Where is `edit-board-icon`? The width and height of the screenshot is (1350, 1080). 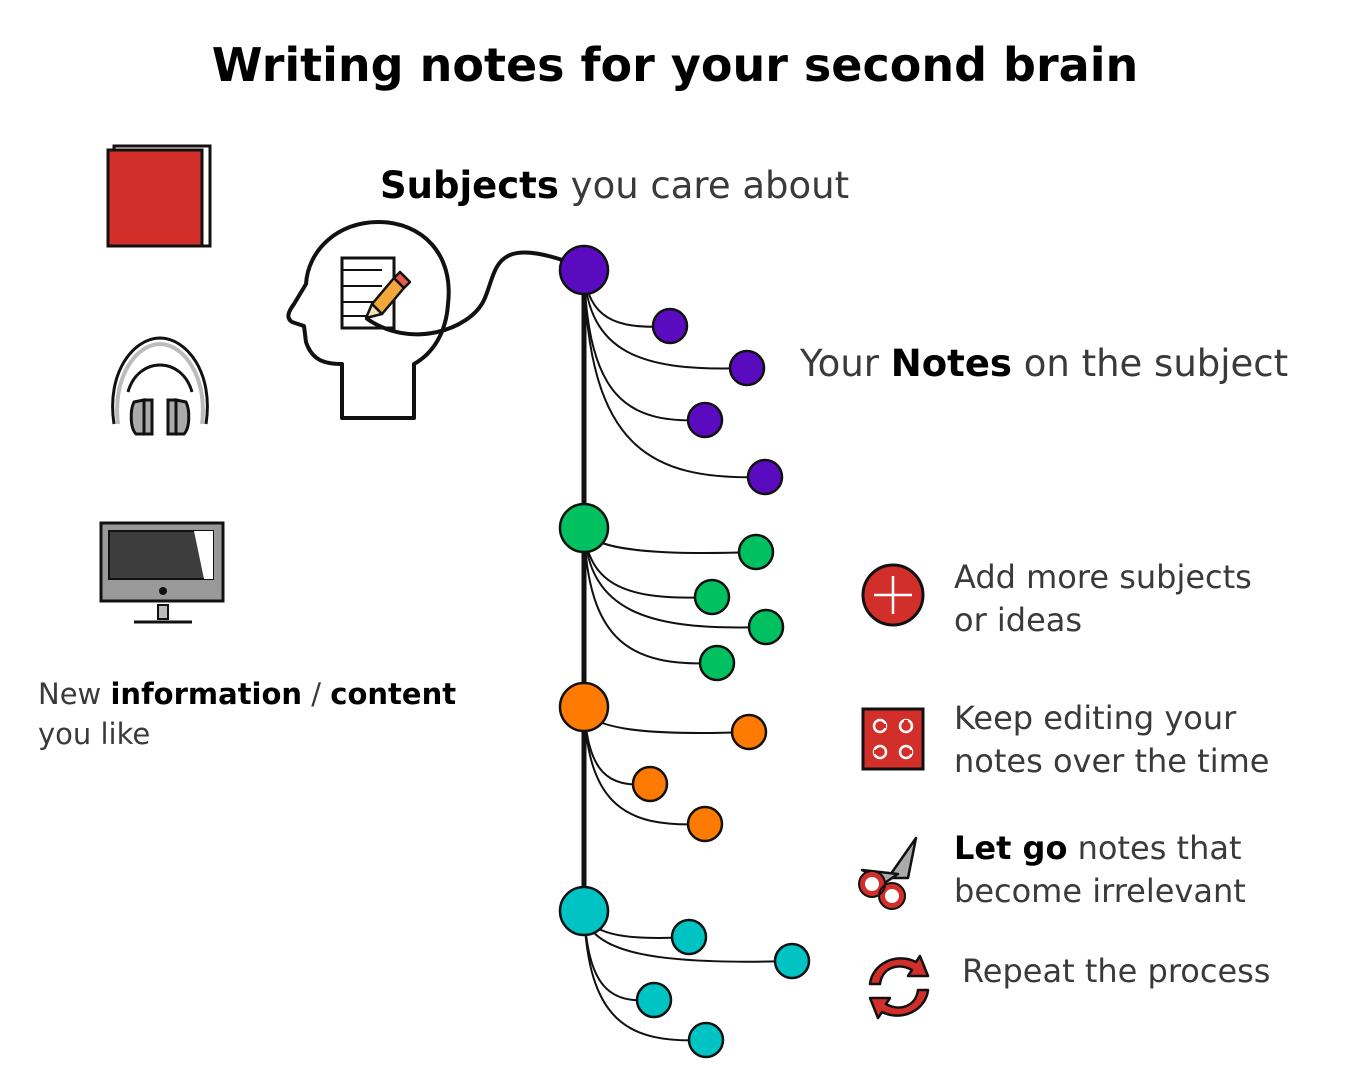 edit-board-icon is located at coordinates (893, 739).